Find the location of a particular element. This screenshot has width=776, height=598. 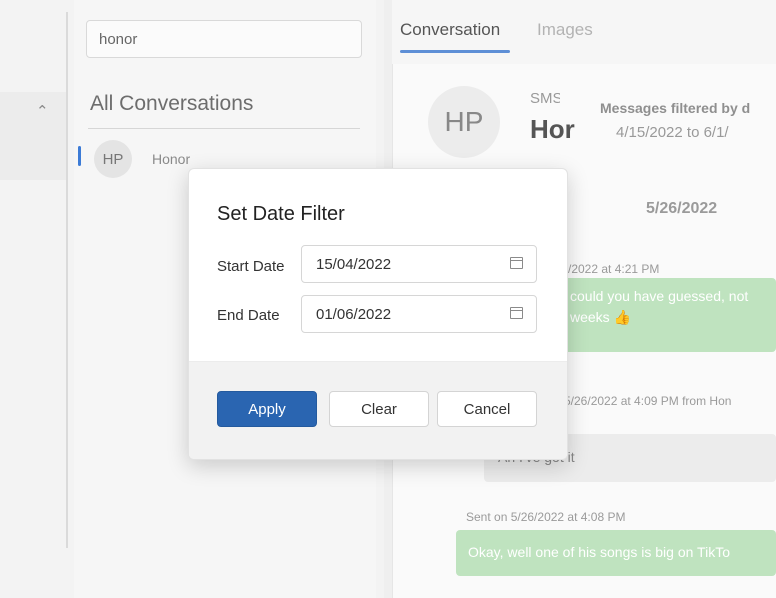

end-date-value: 01/06/2022 is located at coordinates (354, 314).